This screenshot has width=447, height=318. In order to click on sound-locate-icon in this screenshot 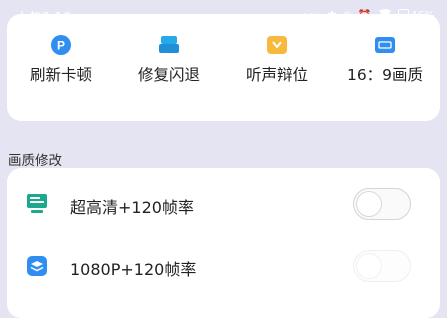, I will do `click(277, 45)`.